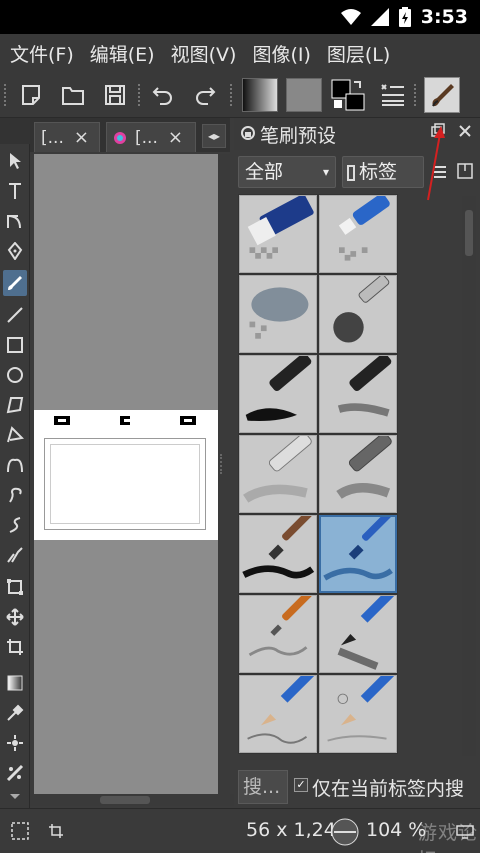  I want to click on new-document-button, so click(31, 95).